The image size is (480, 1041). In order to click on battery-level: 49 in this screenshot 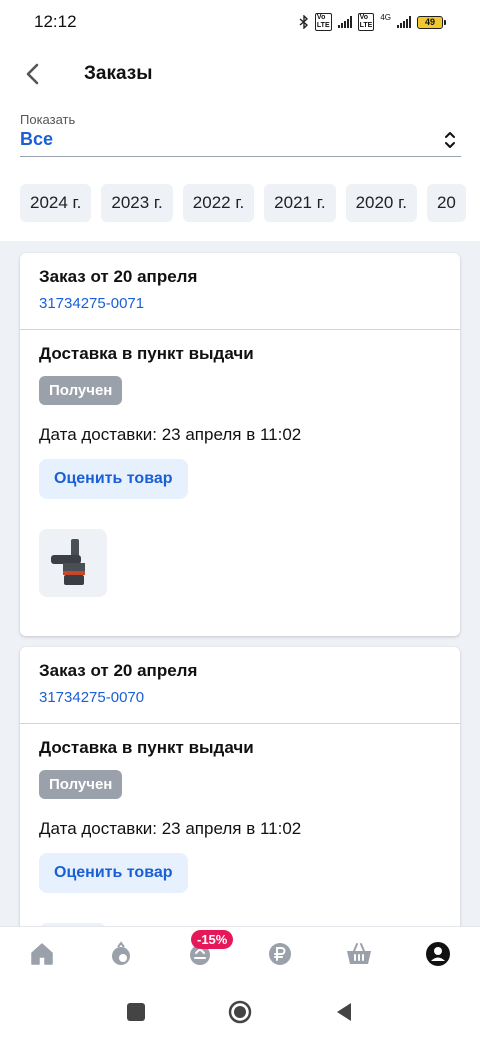, I will do `click(430, 22)`.